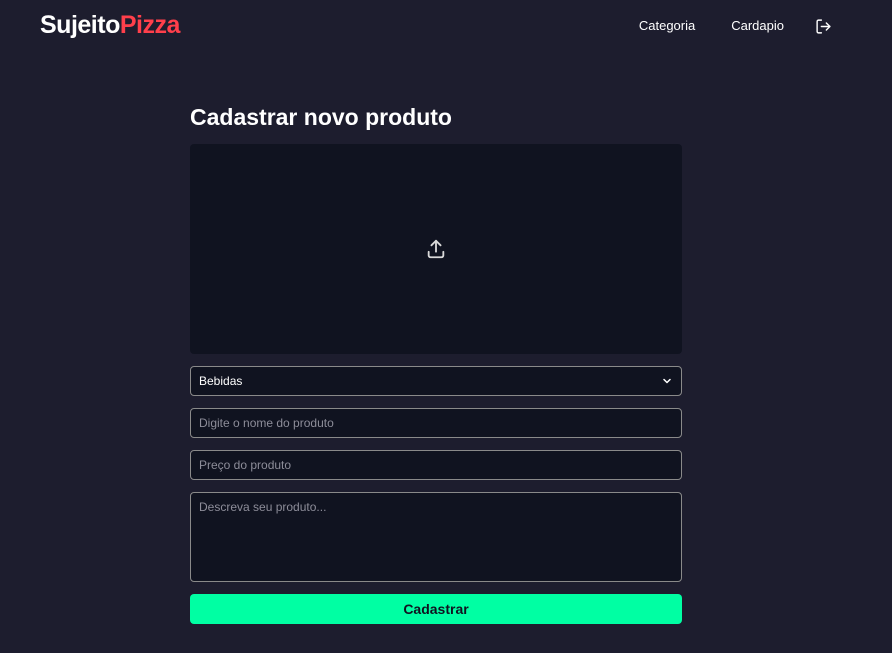 The width and height of the screenshot is (892, 653). Describe the element at coordinates (717, 26) in the screenshot. I see `main-nav: Categoria Cardapio` at that location.